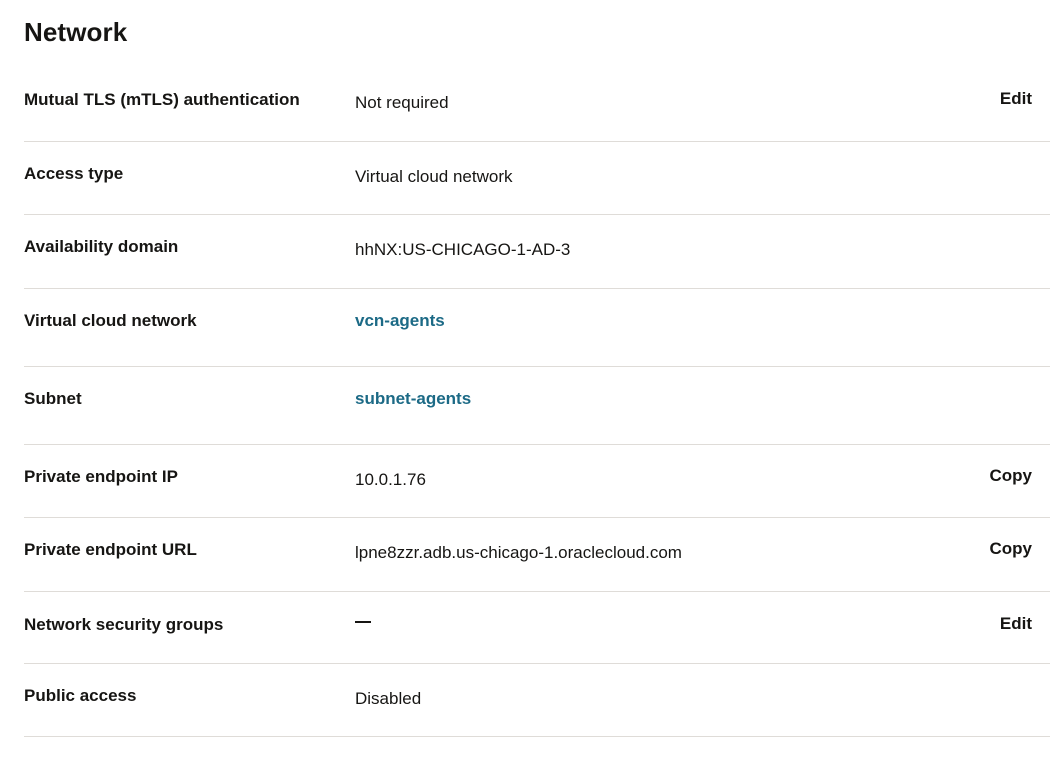 This screenshot has width=1061, height=766. What do you see at coordinates (390, 479) in the screenshot?
I see `private-endpoint-ip-value: 10.0.1.76` at bounding box center [390, 479].